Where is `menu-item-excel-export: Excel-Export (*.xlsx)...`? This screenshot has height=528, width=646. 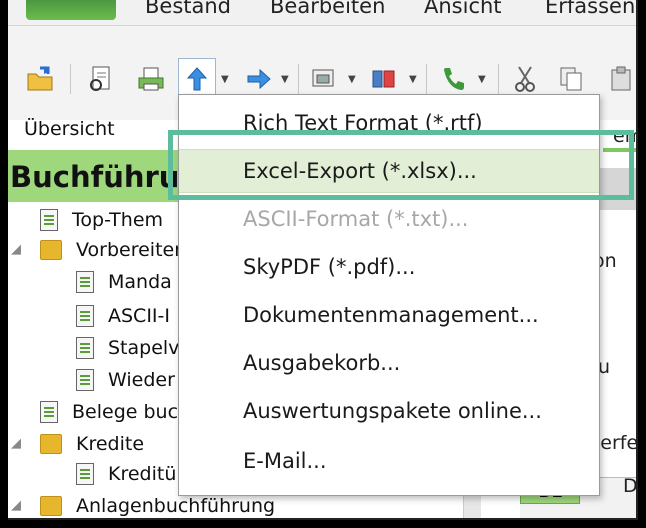
menu-item-excel-export: Excel-Export (*.xlsx)... is located at coordinates (389, 171).